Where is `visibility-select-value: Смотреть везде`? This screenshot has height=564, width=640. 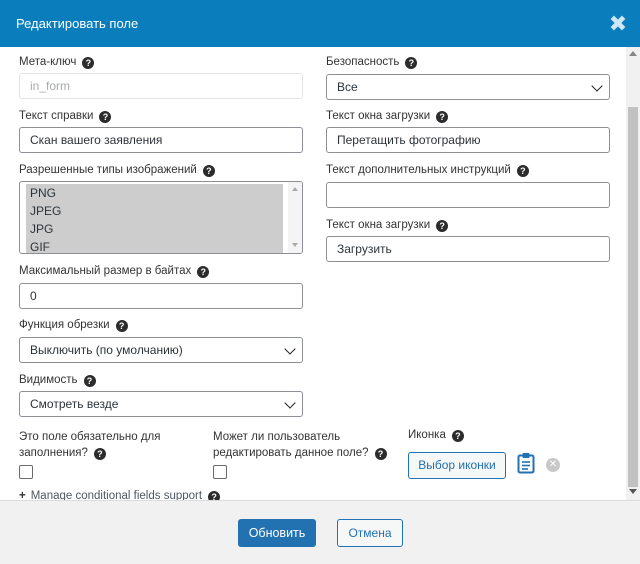
visibility-select-value: Смотреть везде is located at coordinates (74, 404).